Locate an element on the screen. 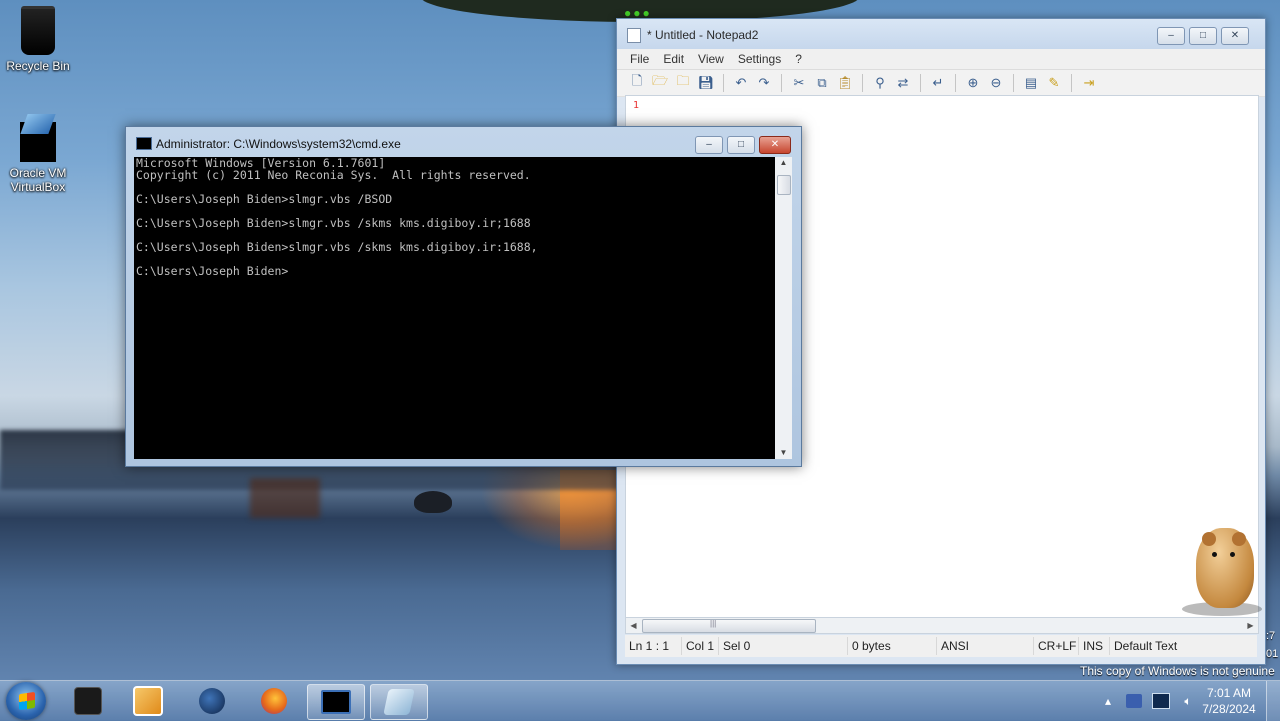  status-col: Col 1 is located at coordinates (700, 646).